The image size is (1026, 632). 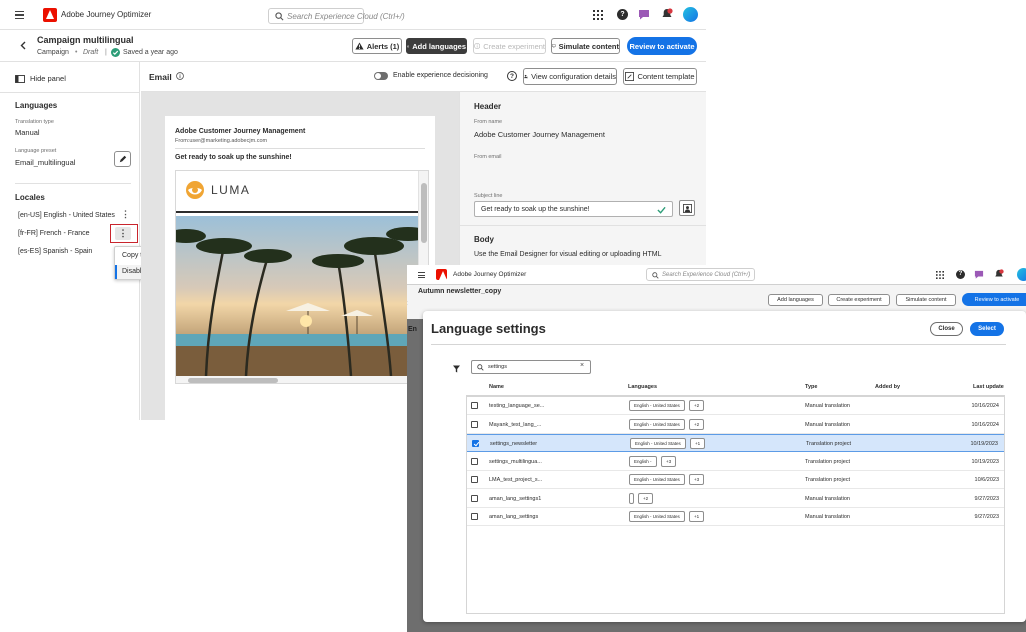 What do you see at coordinates (946, 329) in the screenshot?
I see `close-button: Close` at bounding box center [946, 329].